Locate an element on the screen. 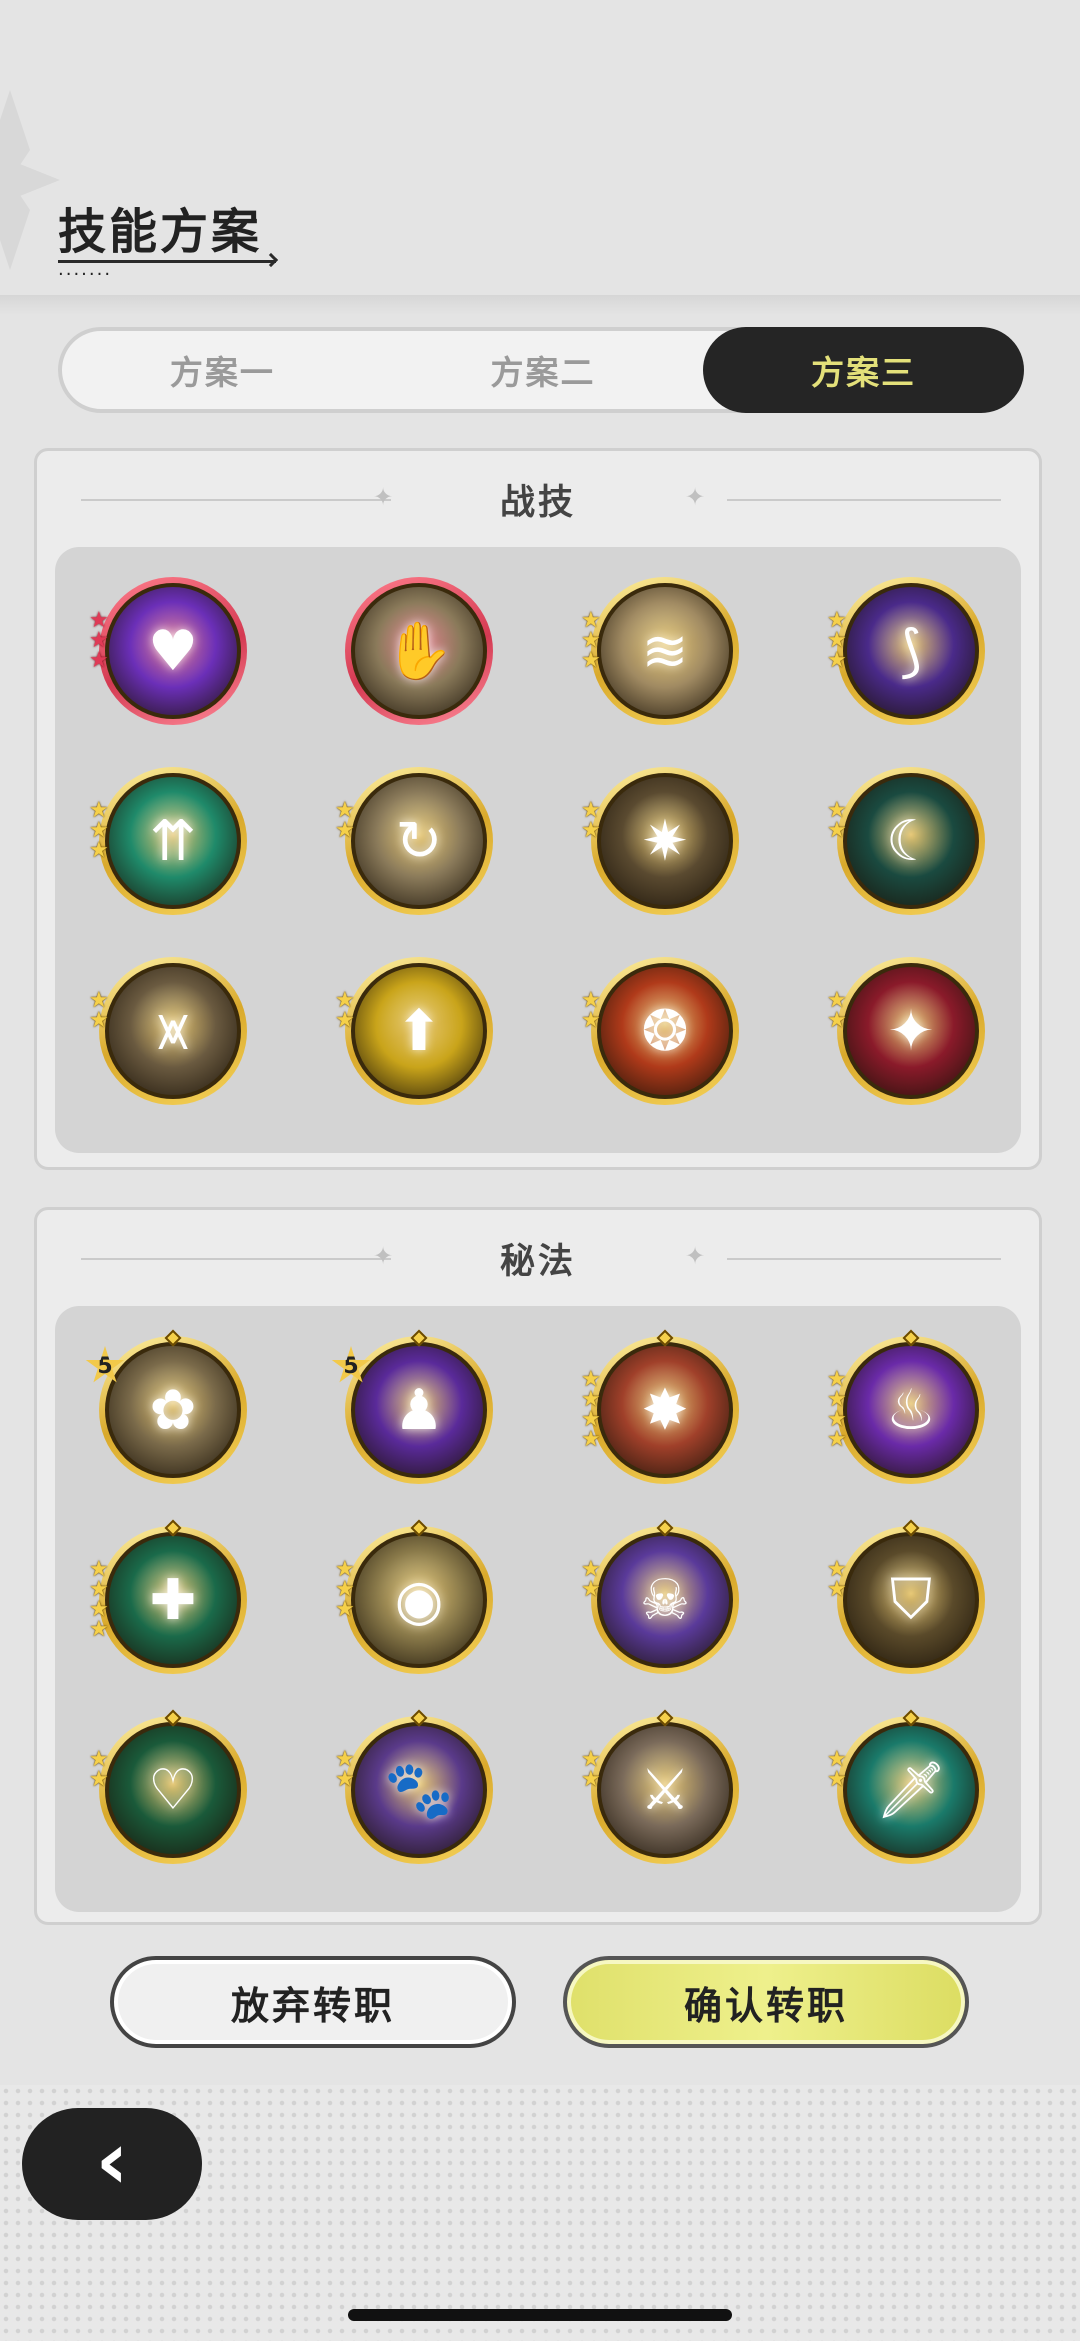  secret-skill-slot: ♡ ★ ★ is located at coordinates (168, 1786).